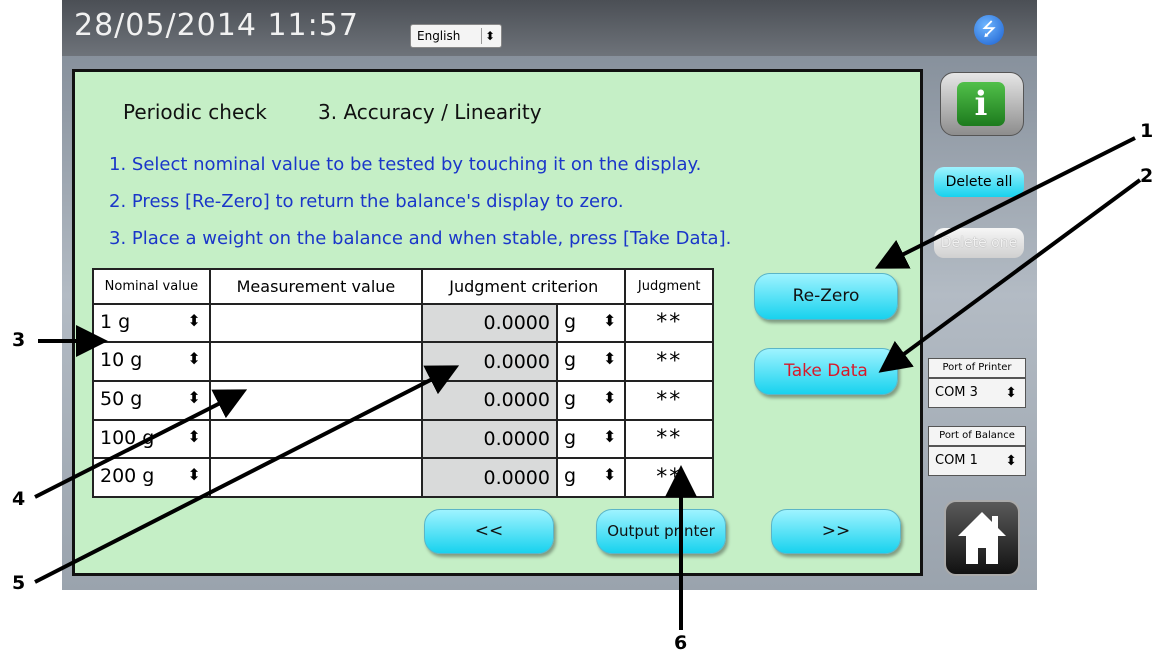  What do you see at coordinates (1147, 176) in the screenshot?
I see `callout-label-2: 2` at bounding box center [1147, 176].